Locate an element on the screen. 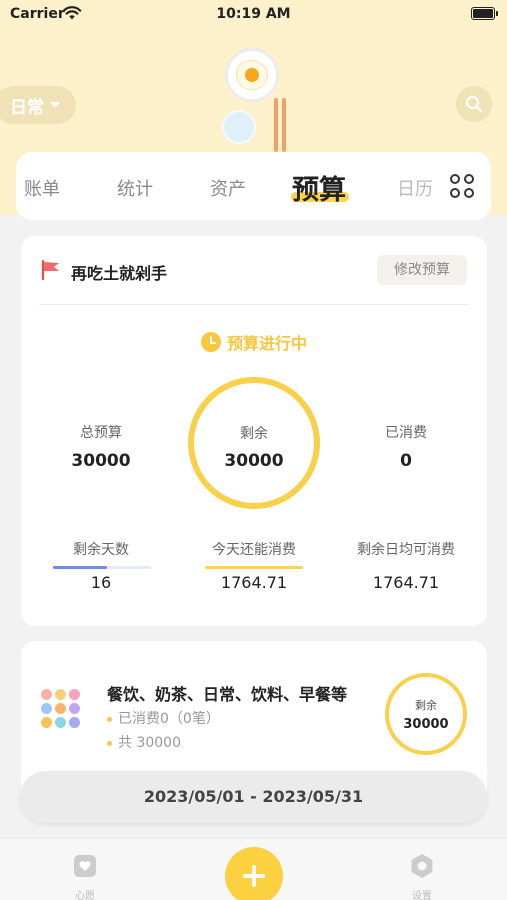 This screenshot has width=507, height=900. tab-assets: 资产 is located at coordinates (228, 188).